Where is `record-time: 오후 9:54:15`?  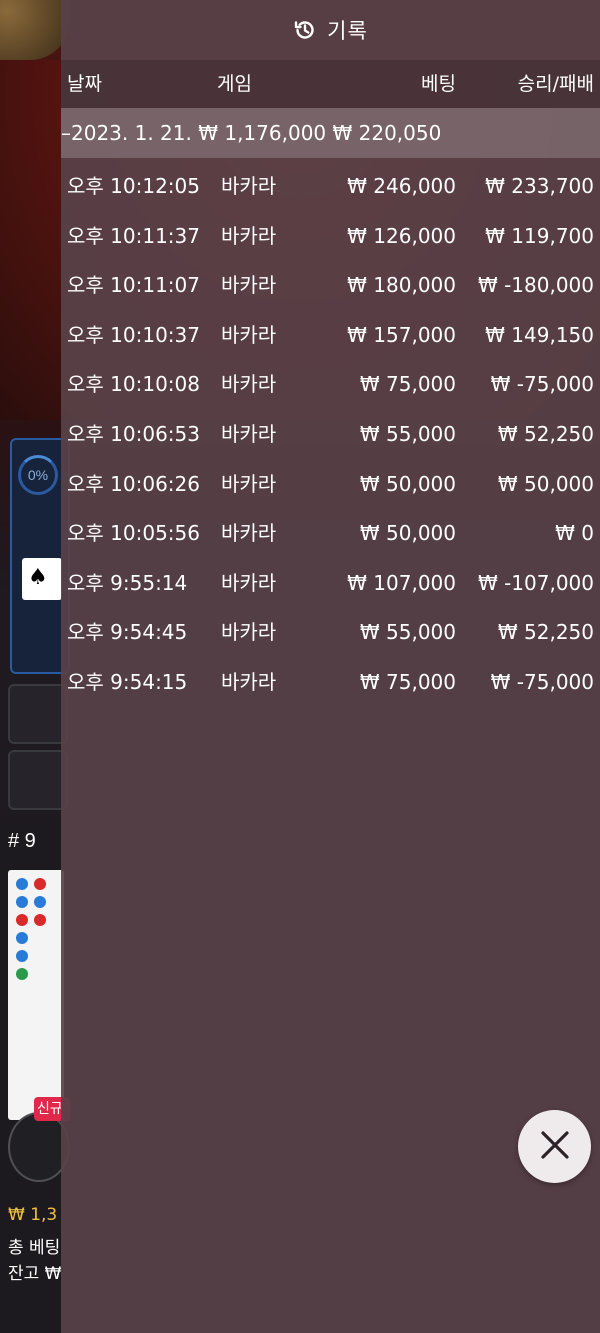
record-time: 오후 9:54:15 is located at coordinates (127, 681).